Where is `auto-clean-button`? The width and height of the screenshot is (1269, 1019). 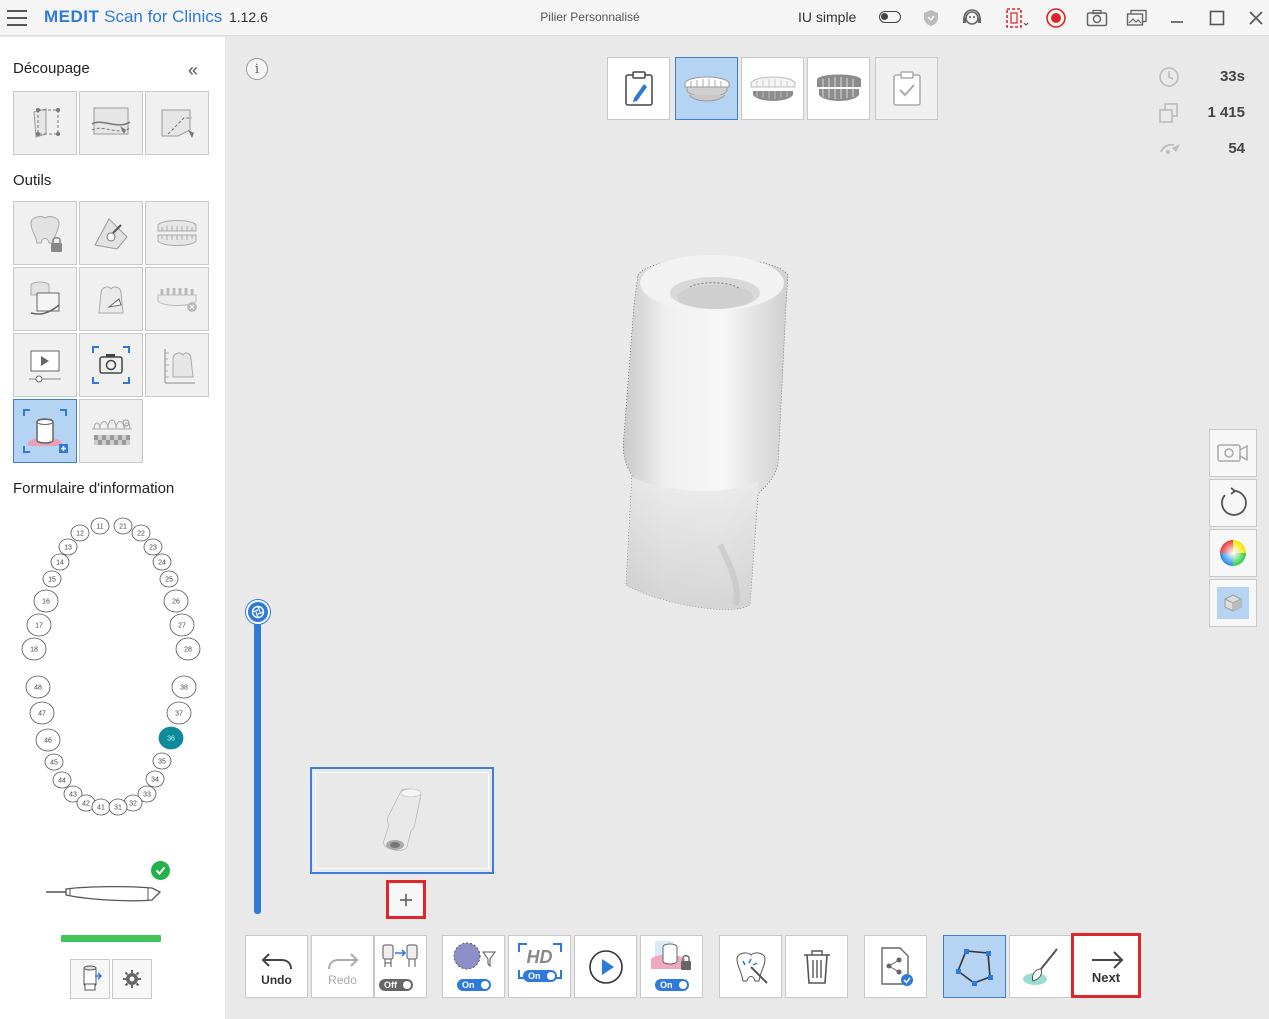 auto-clean-button is located at coordinates (750, 966).